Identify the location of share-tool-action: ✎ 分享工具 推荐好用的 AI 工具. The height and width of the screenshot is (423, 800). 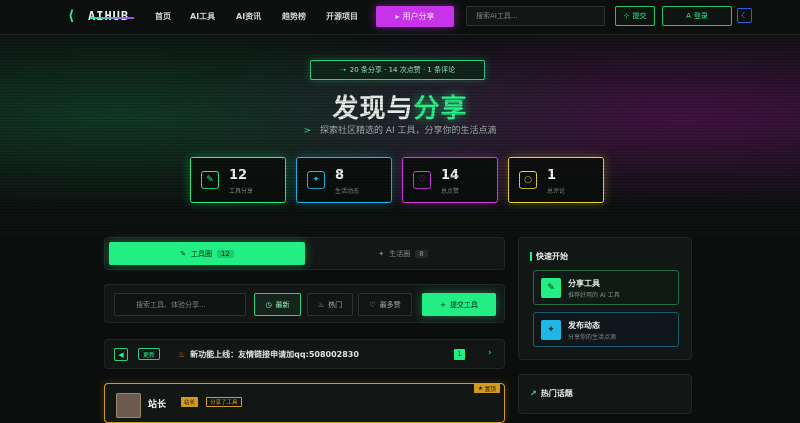
(606, 287).